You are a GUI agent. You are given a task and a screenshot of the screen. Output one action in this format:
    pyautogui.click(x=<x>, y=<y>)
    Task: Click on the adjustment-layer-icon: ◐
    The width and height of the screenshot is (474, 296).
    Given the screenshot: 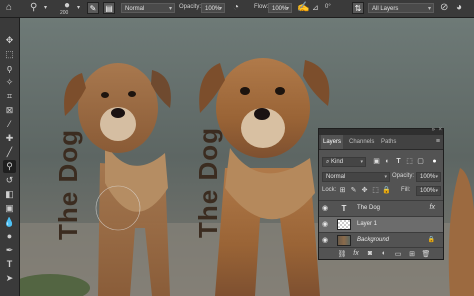 What is the action you would take?
    pyautogui.click(x=384, y=253)
    